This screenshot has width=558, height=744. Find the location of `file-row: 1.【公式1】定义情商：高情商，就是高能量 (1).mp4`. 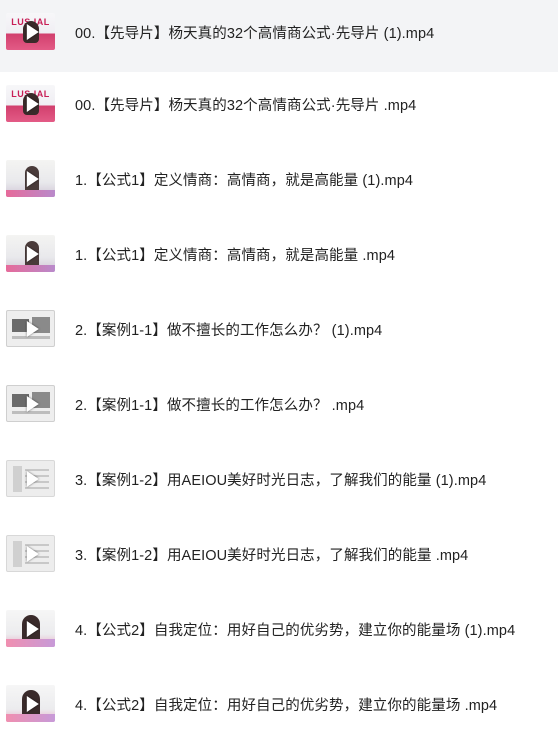

file-row: 1.【公式1】定义情商：高情商，就是高能量 (1).mp4 is located at coordinates (279, 183).